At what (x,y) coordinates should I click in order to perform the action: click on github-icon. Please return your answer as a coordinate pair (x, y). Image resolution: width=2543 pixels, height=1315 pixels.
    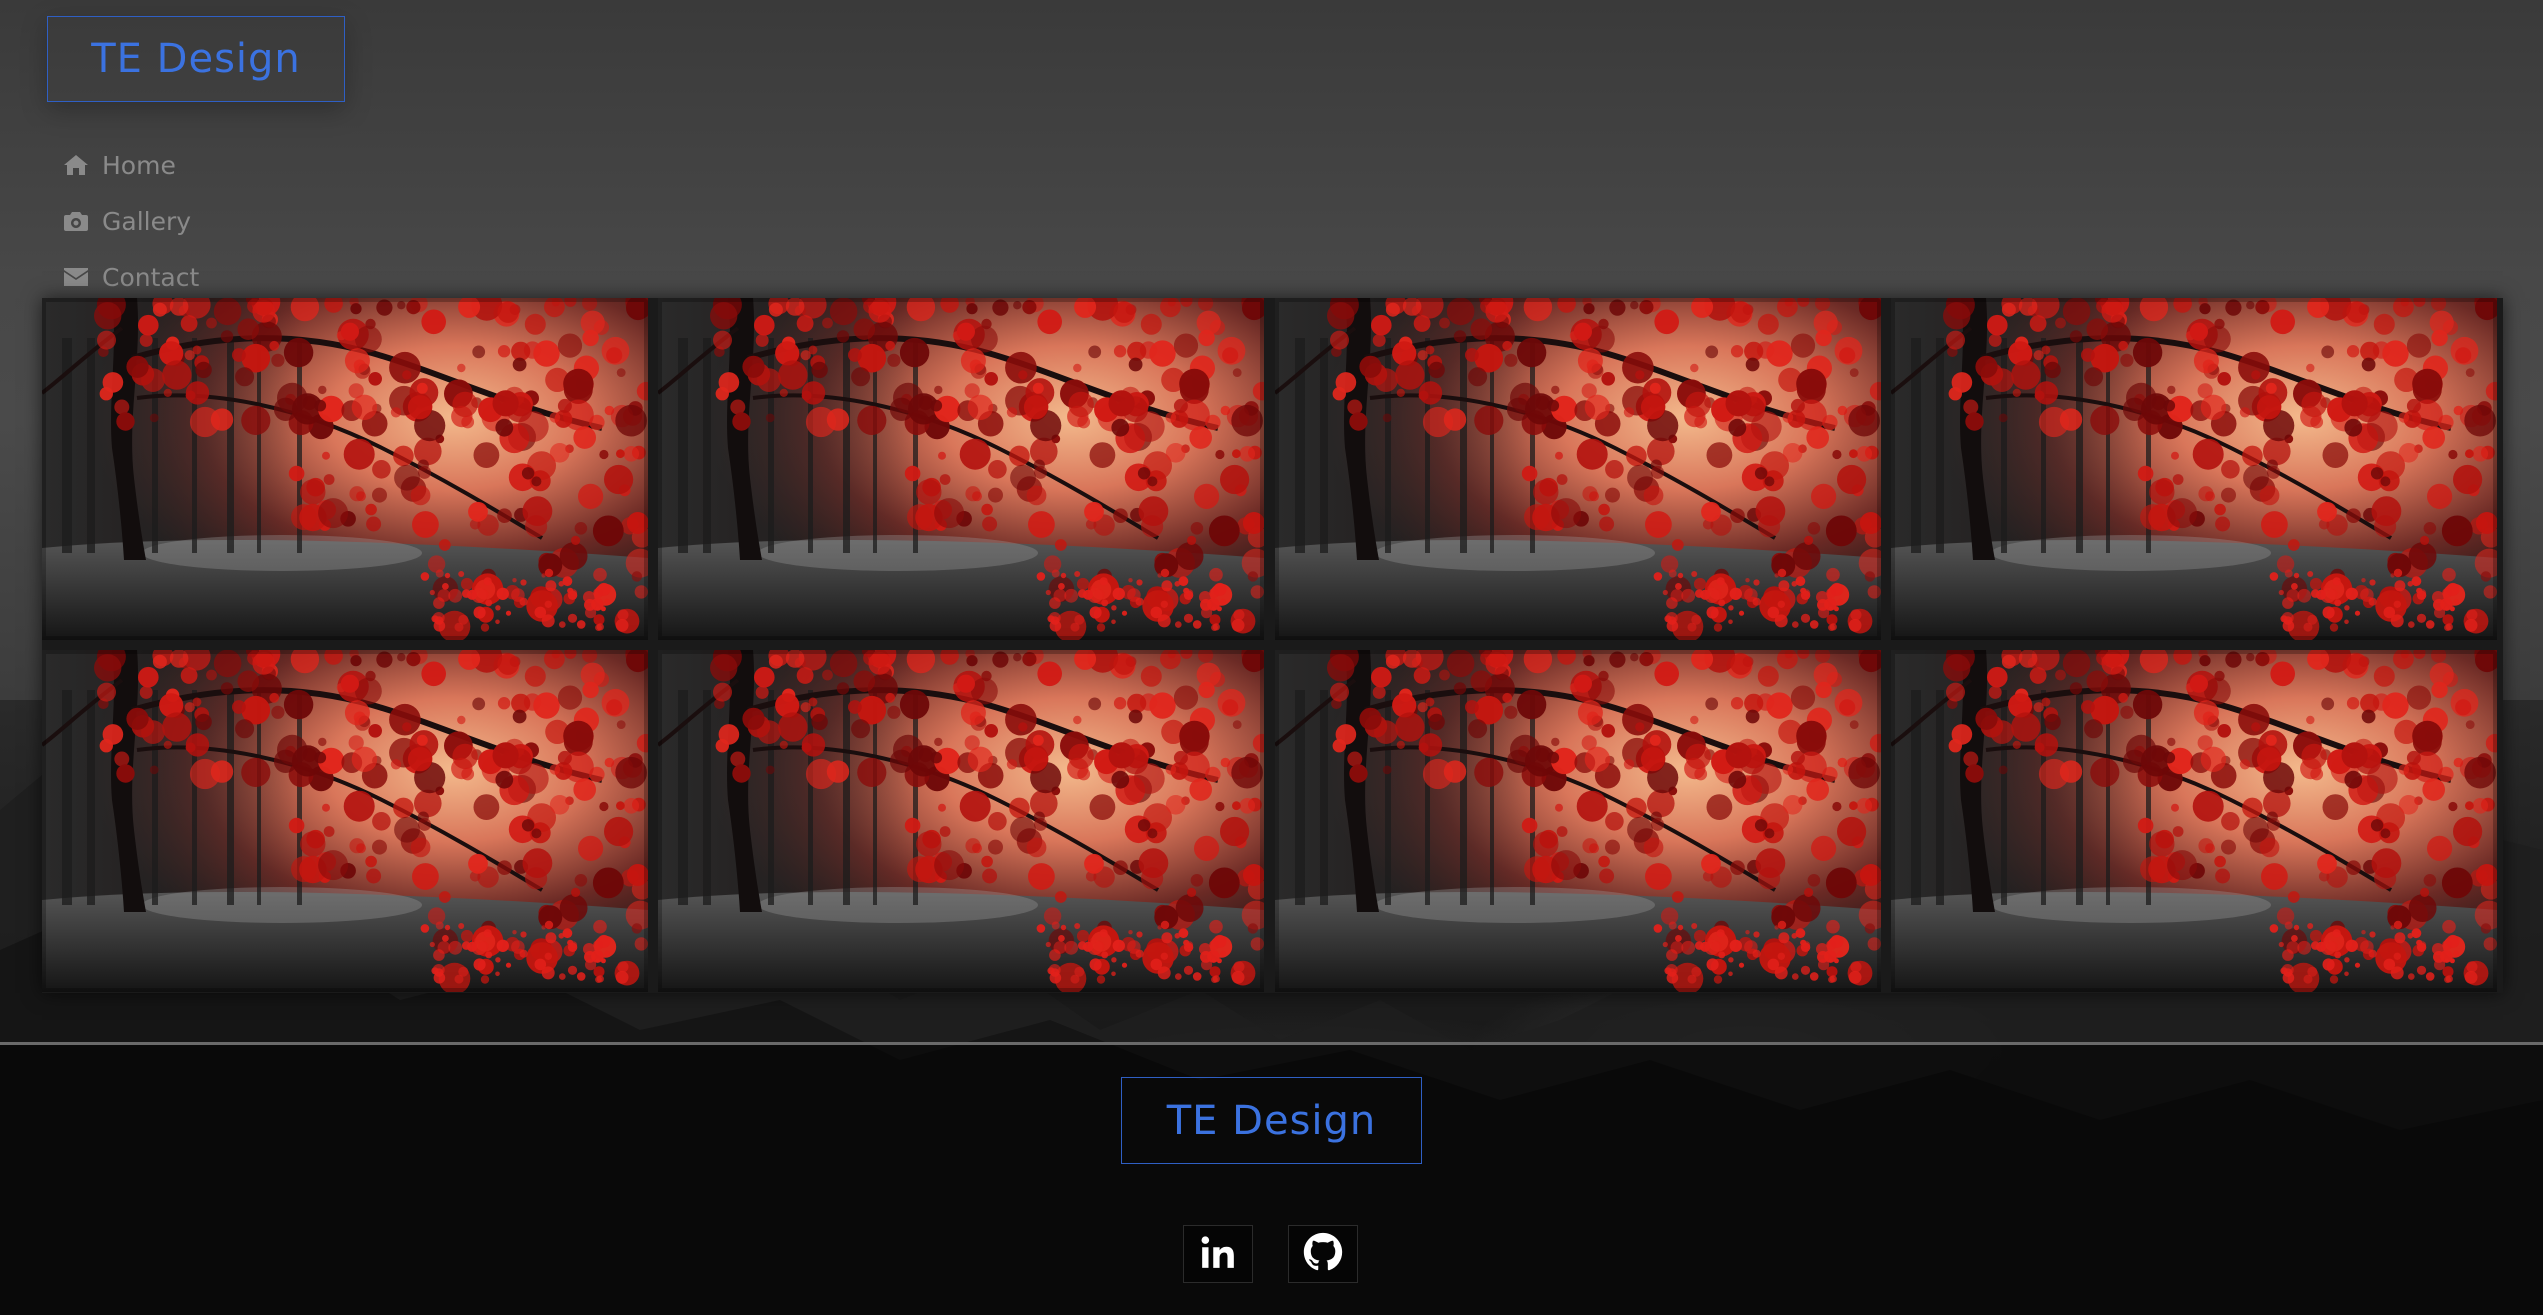
    Looking at the image, I should click on (1323, 1254).